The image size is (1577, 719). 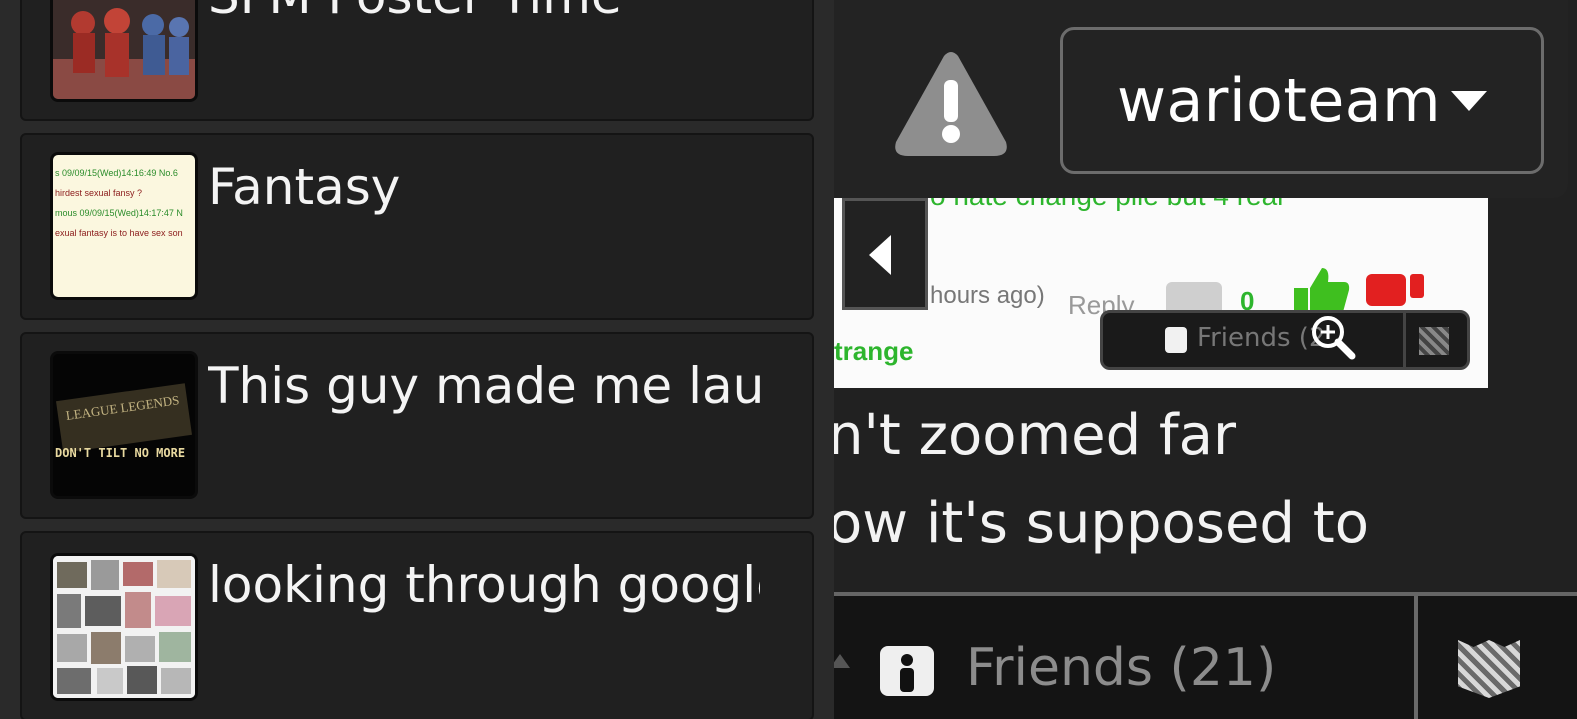 I want to click on like-icon, so click(x=1322, y=291).